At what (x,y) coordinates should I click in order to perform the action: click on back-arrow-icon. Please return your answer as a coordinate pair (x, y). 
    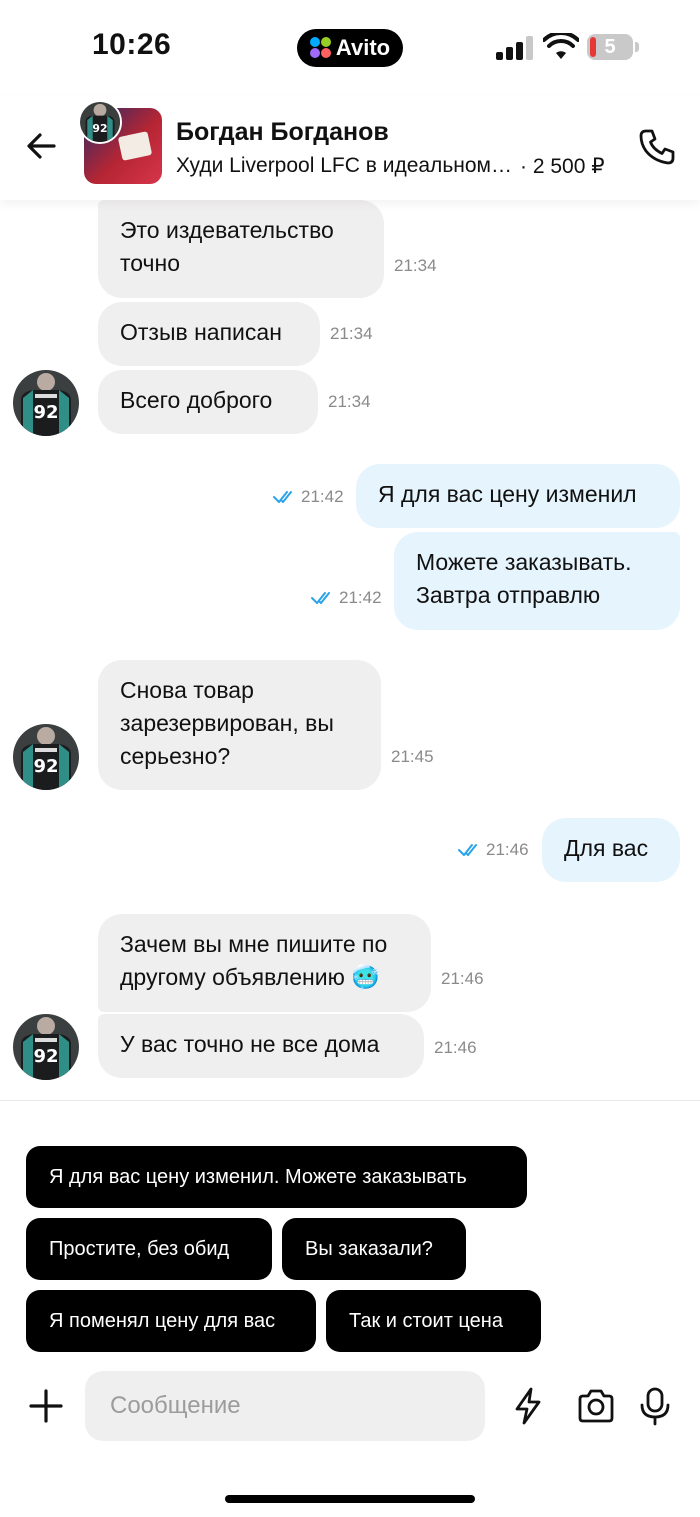
    Looking at the image, I should click on (42, 146).